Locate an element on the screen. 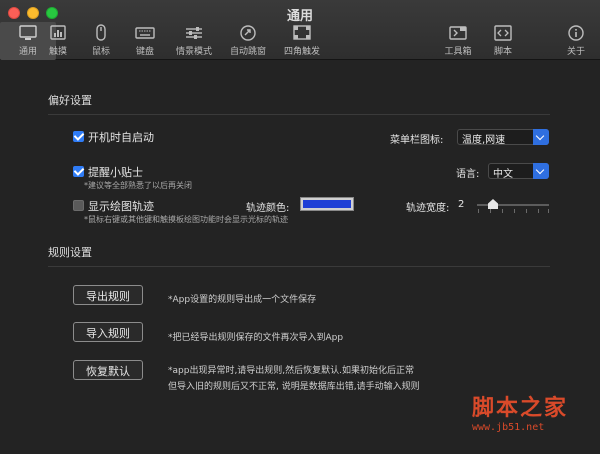  restore-defaults-button: 恢复默认 is located at coordinates (108, 370).